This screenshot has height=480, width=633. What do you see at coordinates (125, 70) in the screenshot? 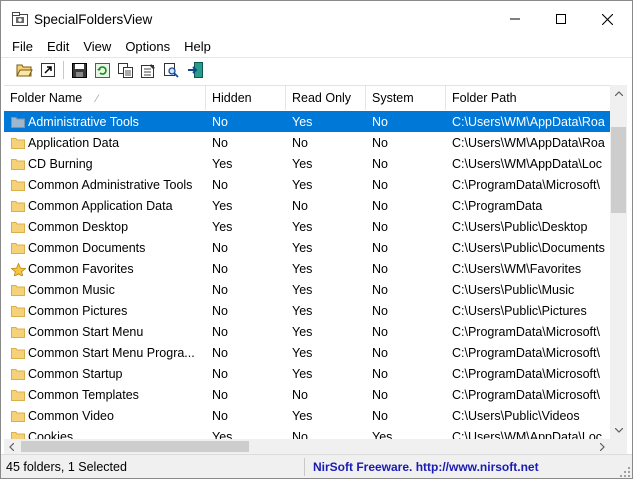
I see `copy-icon` at bounding box center [125, 70].